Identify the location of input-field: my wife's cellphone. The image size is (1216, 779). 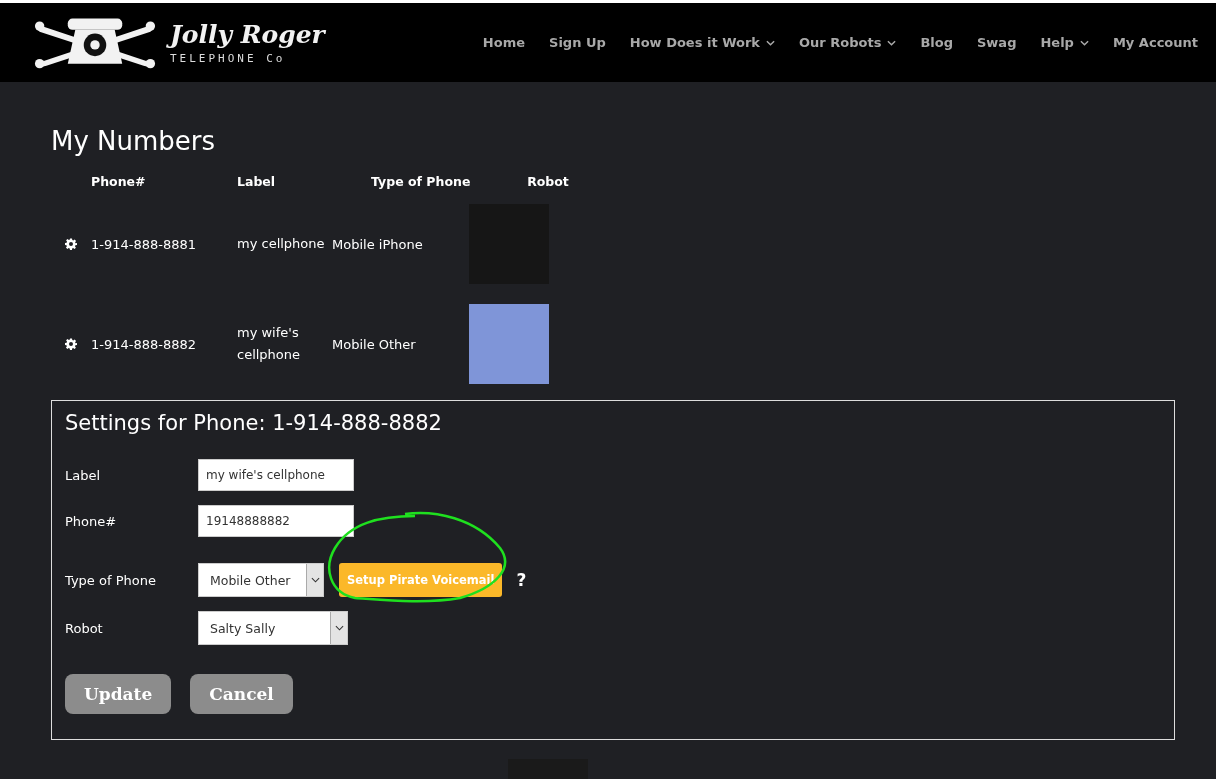
(276, 475).